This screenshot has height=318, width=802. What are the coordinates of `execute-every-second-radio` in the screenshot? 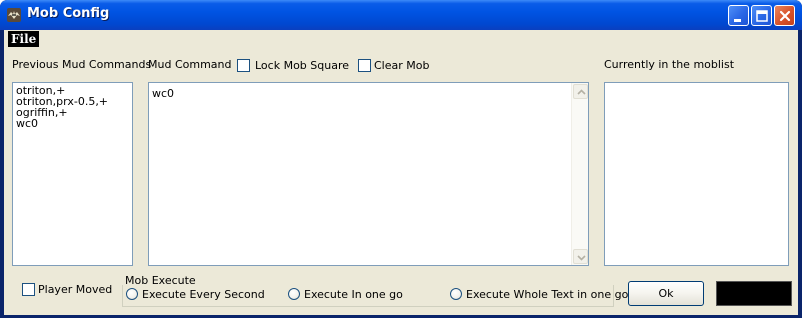 It's located at (132, 294).